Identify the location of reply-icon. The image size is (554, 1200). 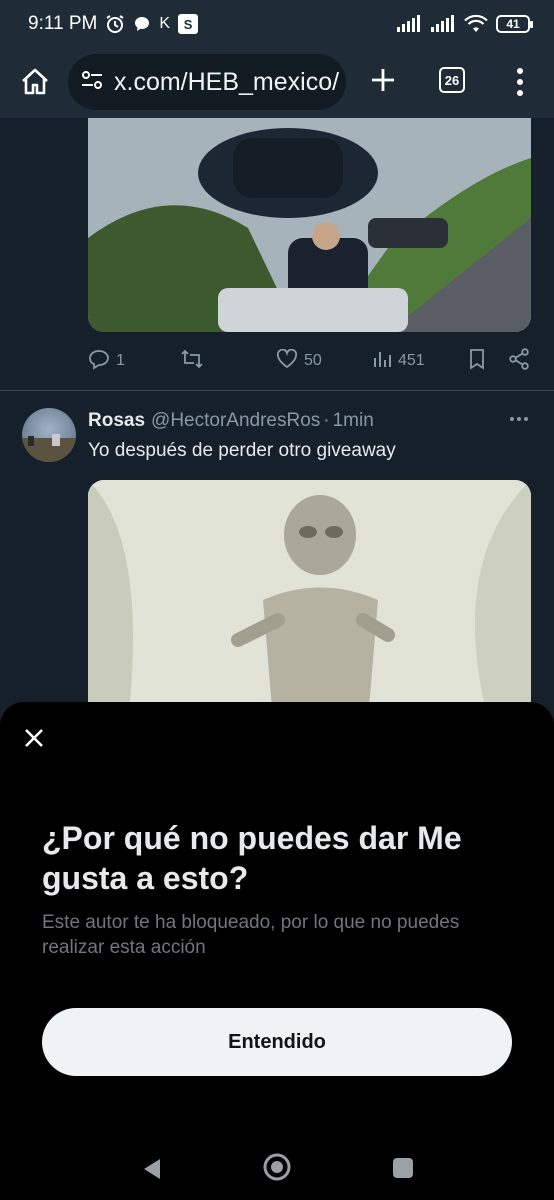
(99, 361).